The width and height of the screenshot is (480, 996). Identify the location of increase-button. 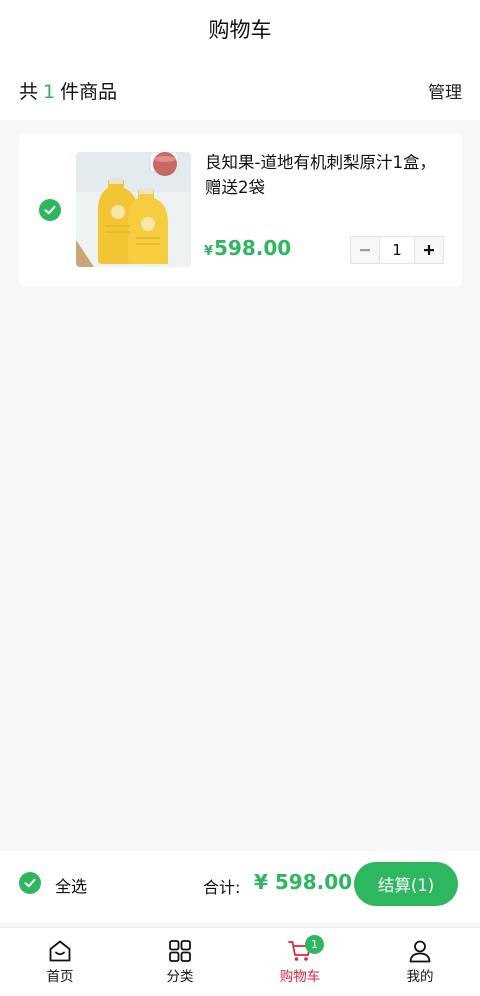
(429, 250).